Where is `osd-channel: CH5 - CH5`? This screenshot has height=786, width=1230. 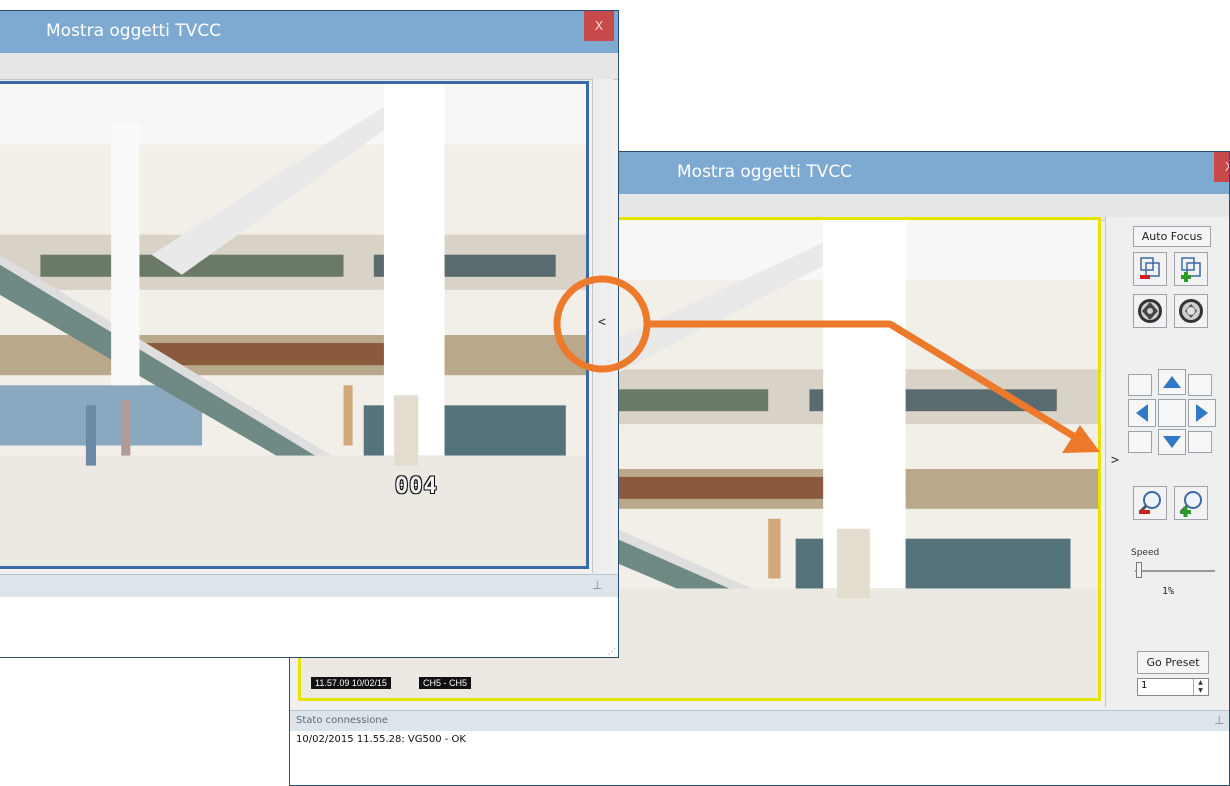
osd-channel: CH5 - CH5 is located at coordinates (445, 683).